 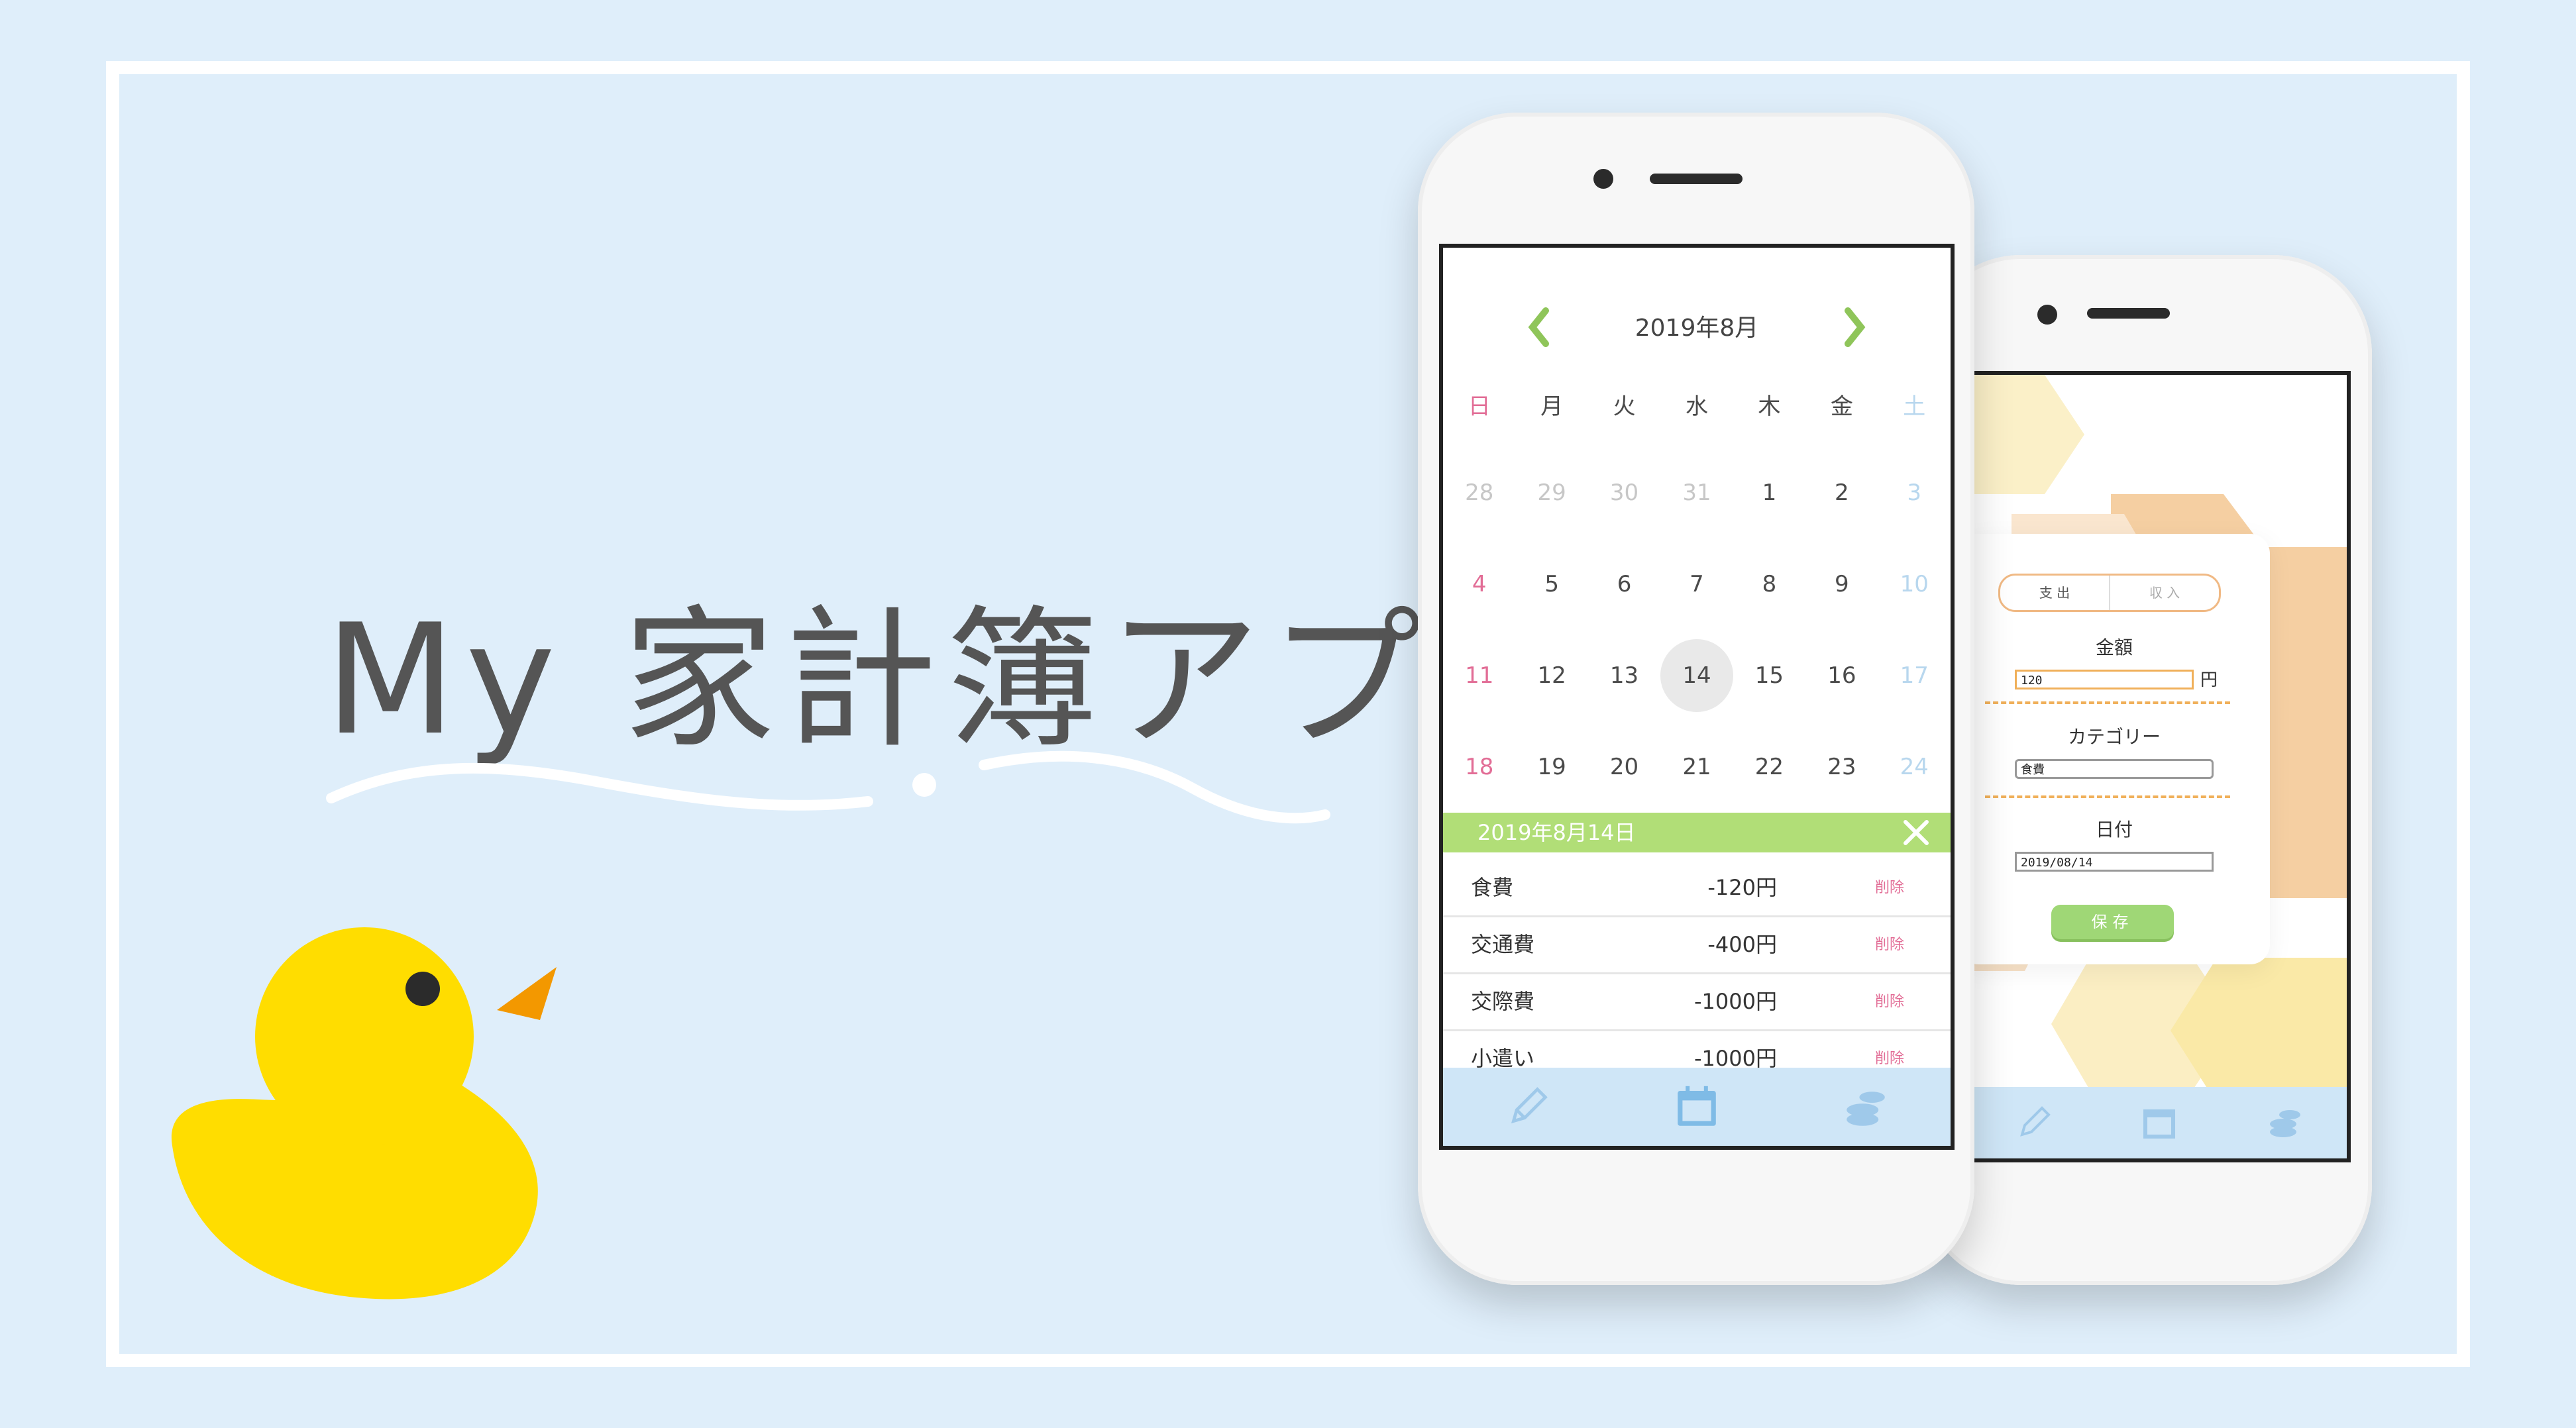 What do you see at coordinates (1770, 406) in the screenshot?
I see `weekday-label: 木` at bounding box center [1770, 406].